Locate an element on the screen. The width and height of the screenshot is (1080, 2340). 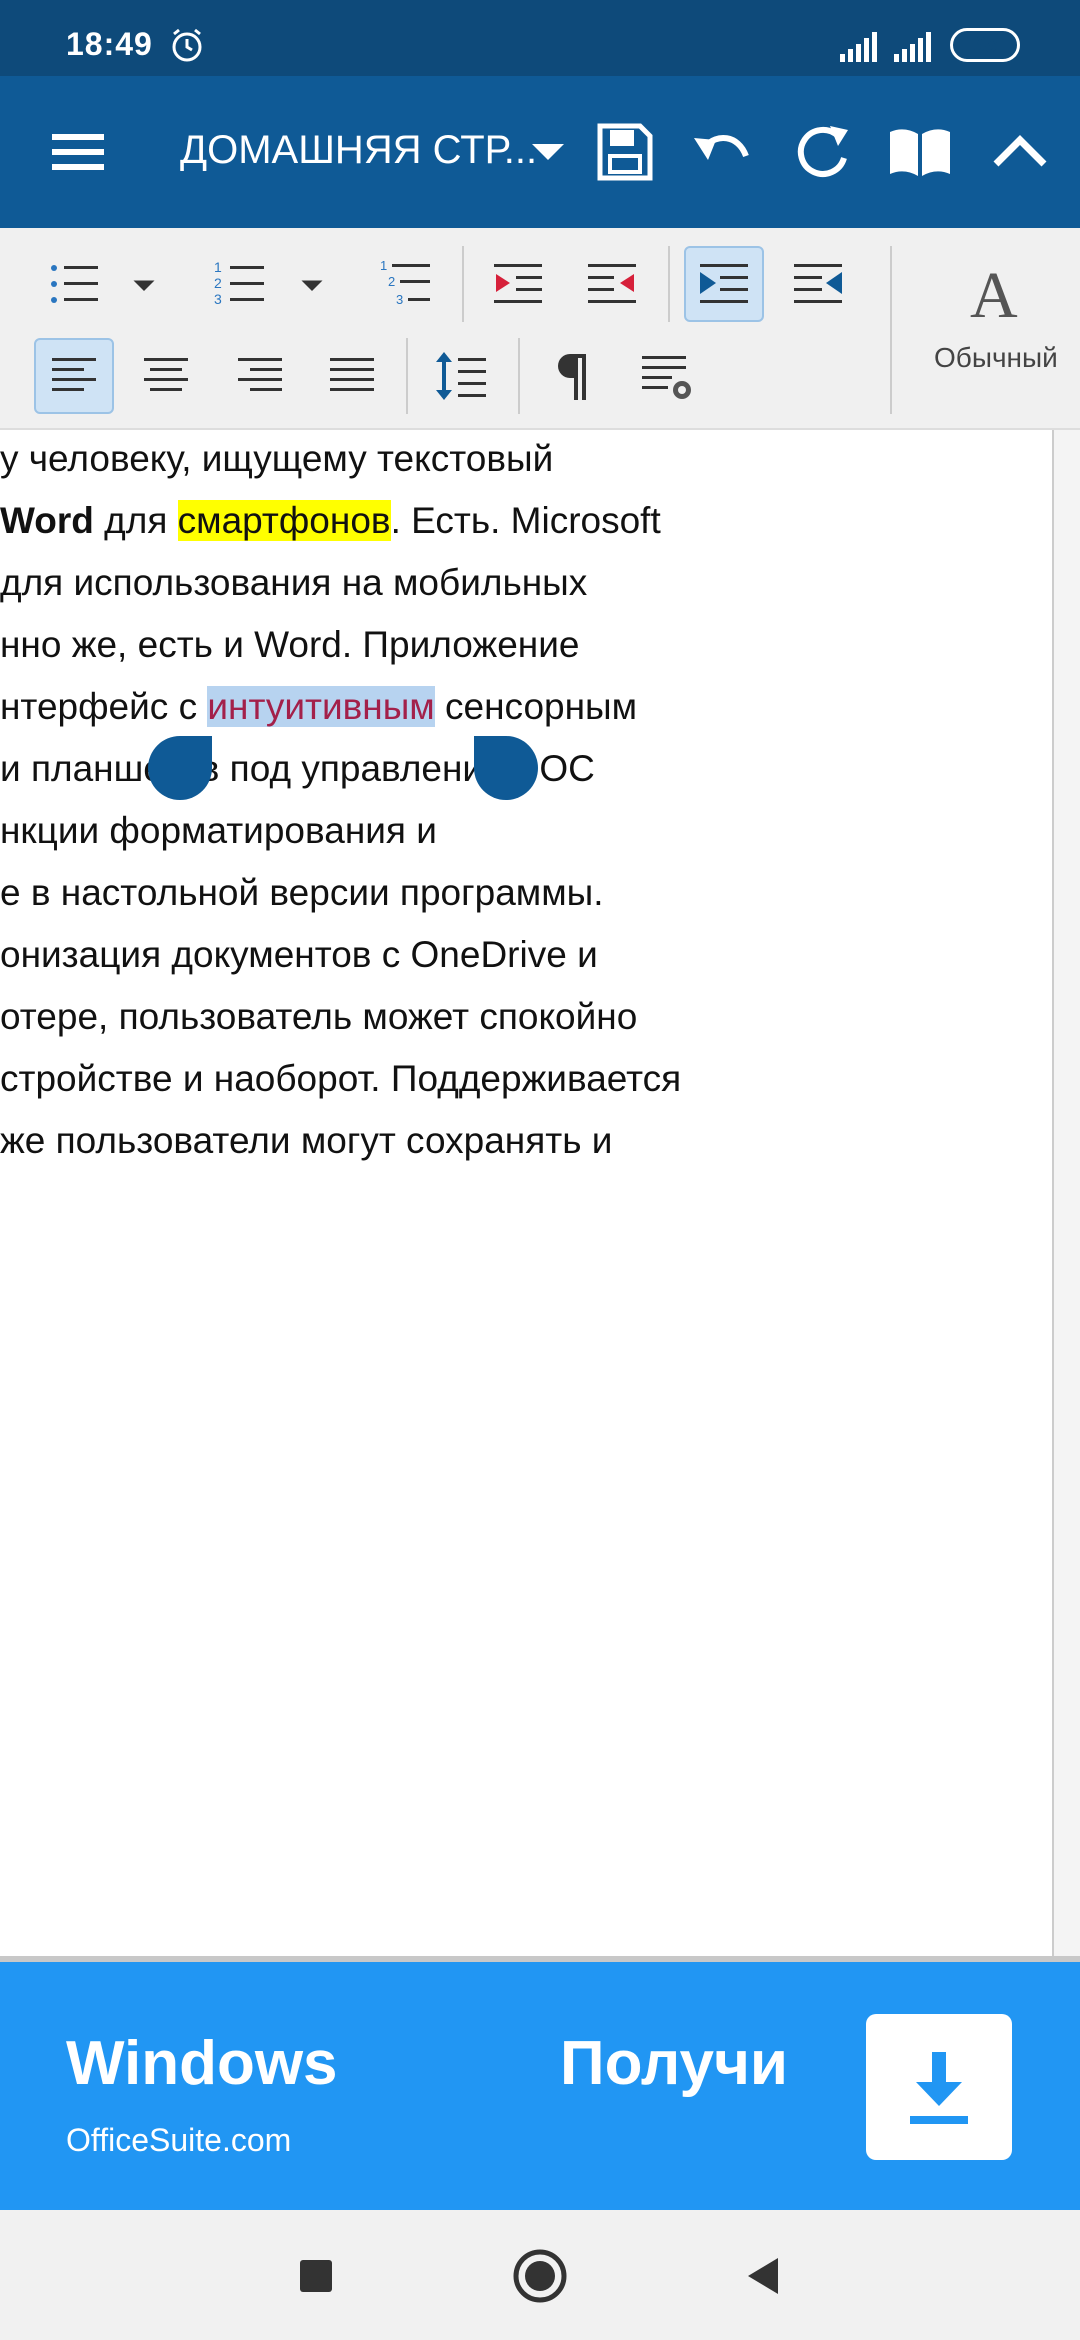
document-line: нтерфейс с интуитивным сенсорным is located at coordinates (318, 707).